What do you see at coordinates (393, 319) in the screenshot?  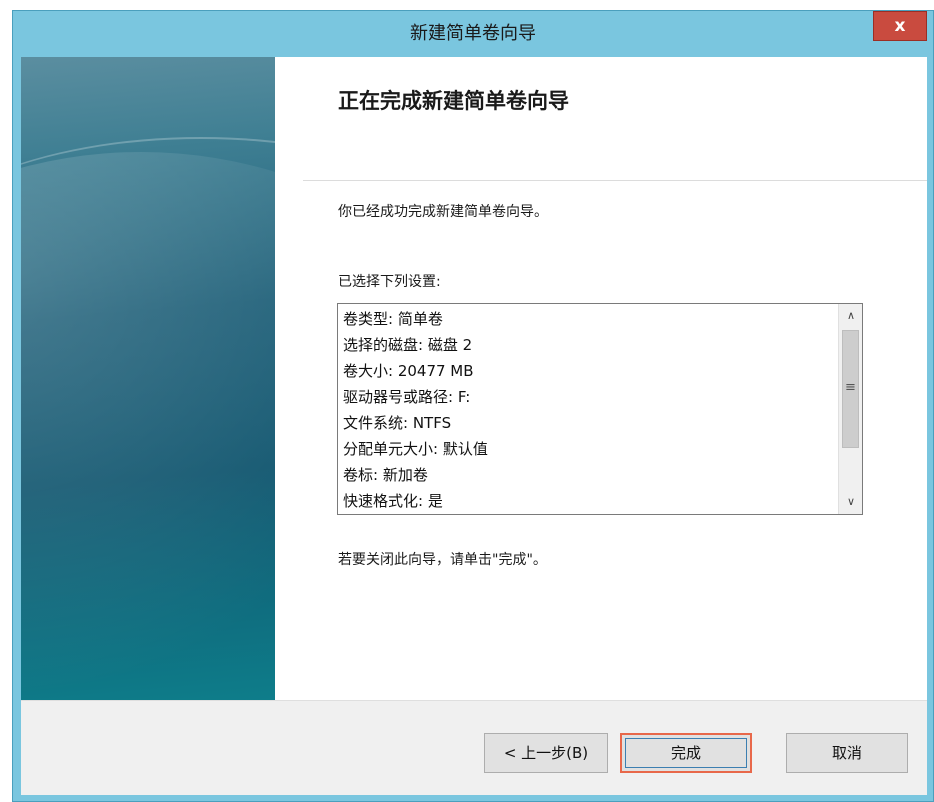 I see `settings-item-volume-type: 卷类型: 简单卷` at bounding box center [393, 319].